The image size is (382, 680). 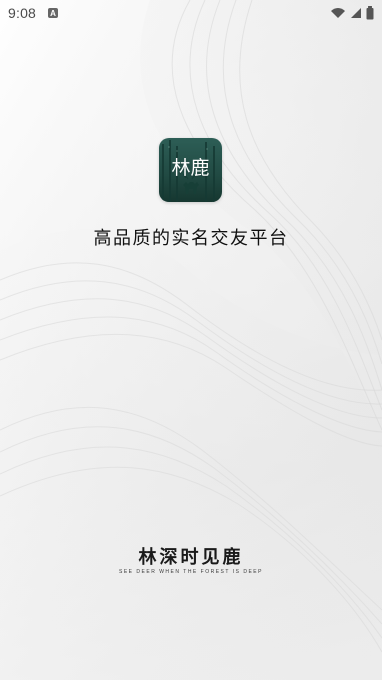 I want to click on status-time: 9:08, so click(x=22, y=13).